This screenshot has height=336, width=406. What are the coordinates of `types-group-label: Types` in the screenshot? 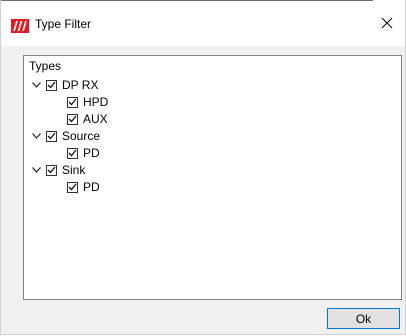 It's located at (45, 66).